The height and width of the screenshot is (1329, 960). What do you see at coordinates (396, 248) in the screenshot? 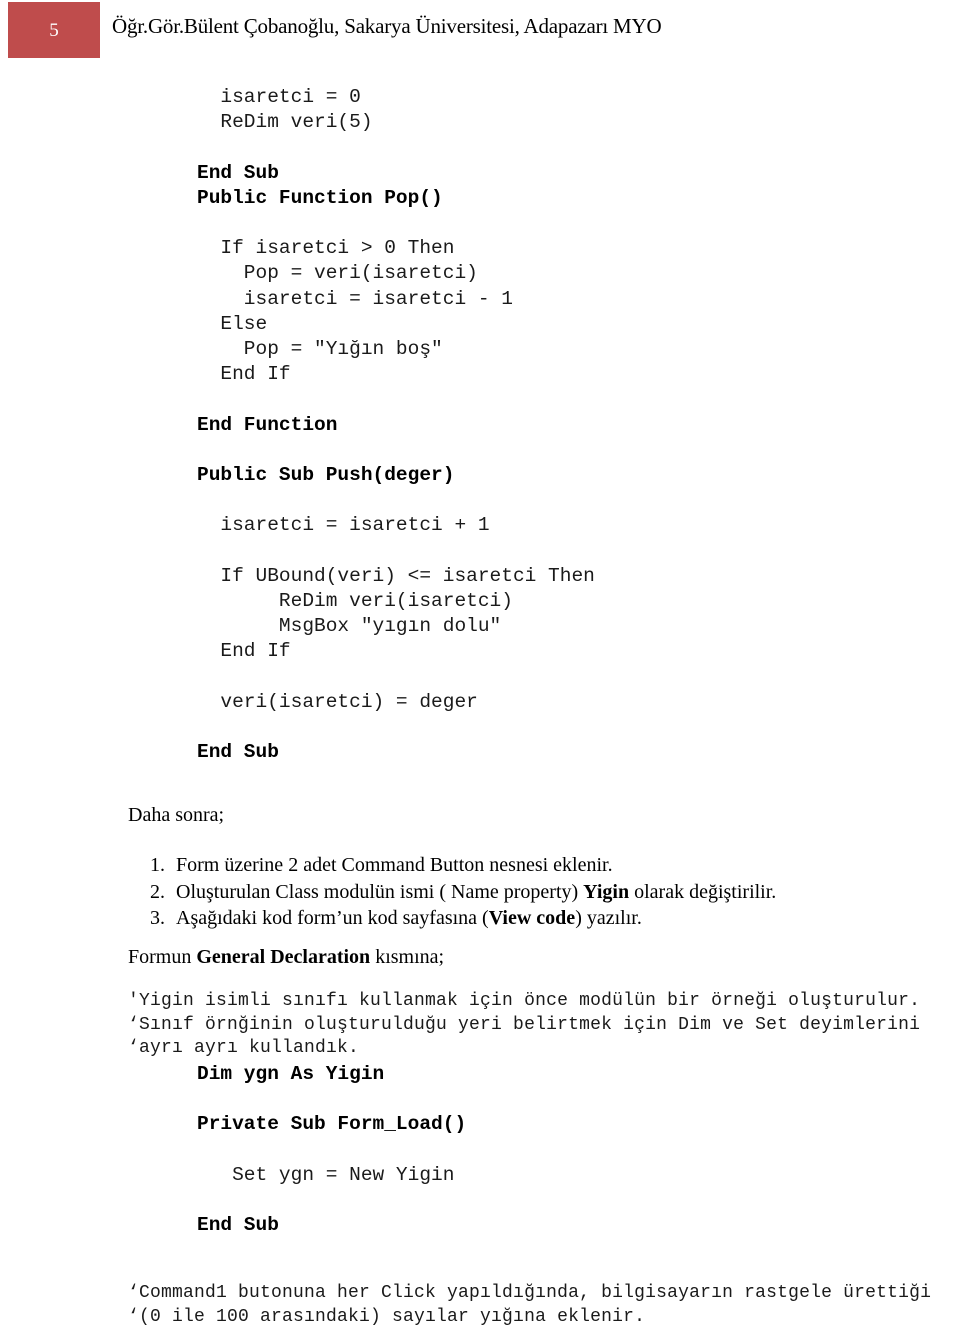
I see `code-line: If isaretci > 0 Then` at bounding box center [396, 248].